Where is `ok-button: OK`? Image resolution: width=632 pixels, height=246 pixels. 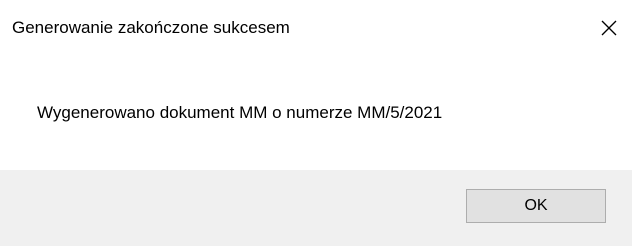
ok-button: OK is located at coordinates (536, 206).